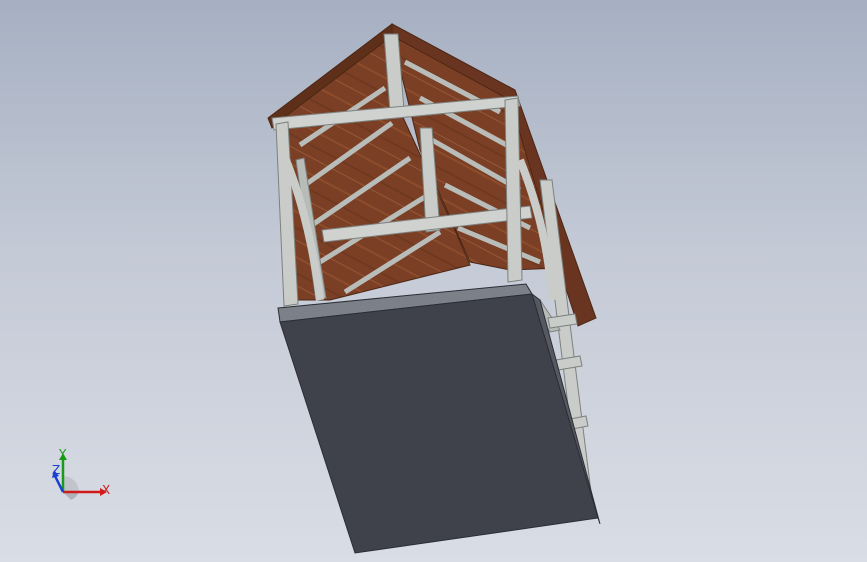  I want to click on triad-y-label: Y, so click(63, 454).